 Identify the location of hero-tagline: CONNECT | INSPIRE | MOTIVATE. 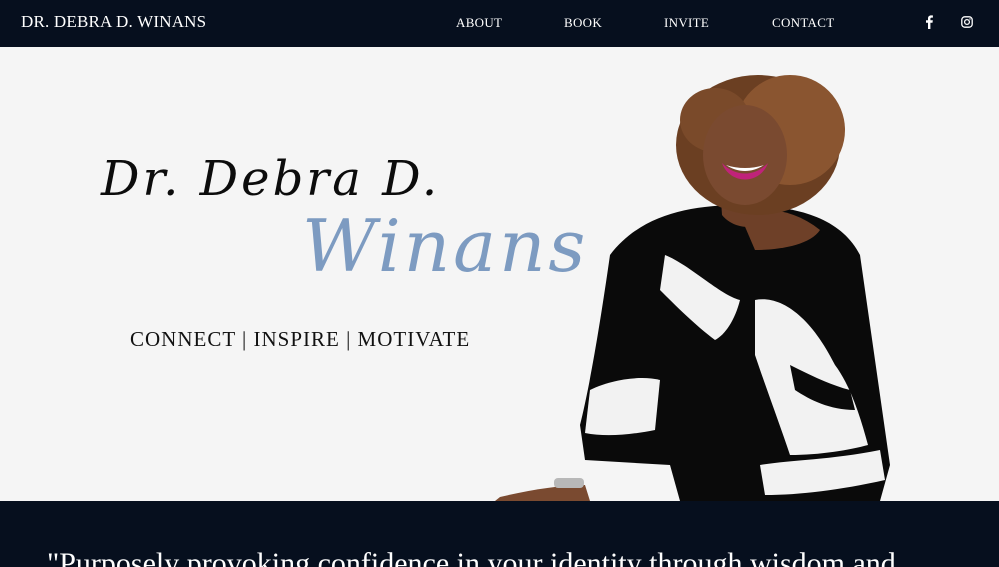
(300, 339).